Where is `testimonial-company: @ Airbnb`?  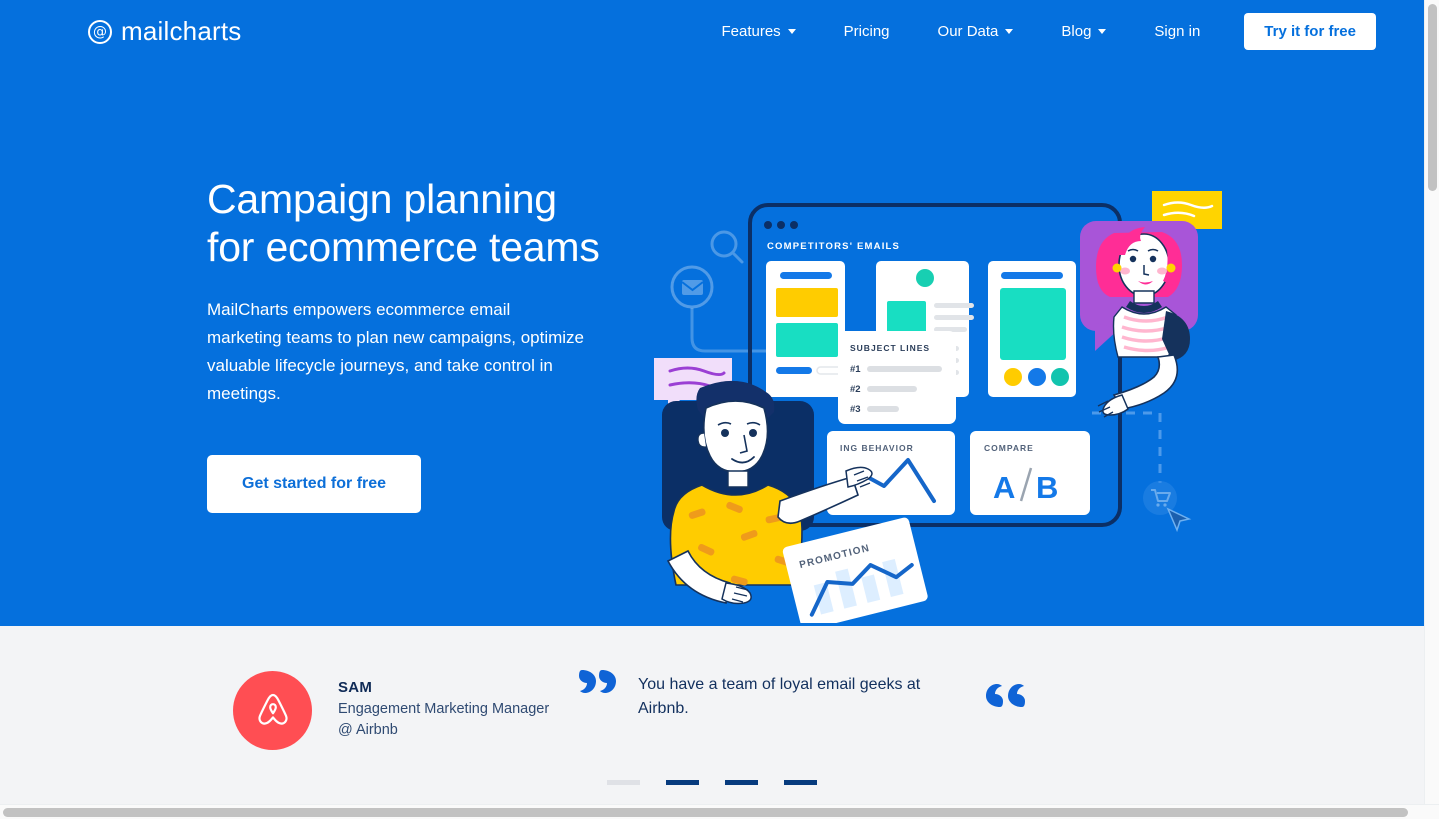 testimonial-company: @ Airbnb is located at coordinates (368, 730).